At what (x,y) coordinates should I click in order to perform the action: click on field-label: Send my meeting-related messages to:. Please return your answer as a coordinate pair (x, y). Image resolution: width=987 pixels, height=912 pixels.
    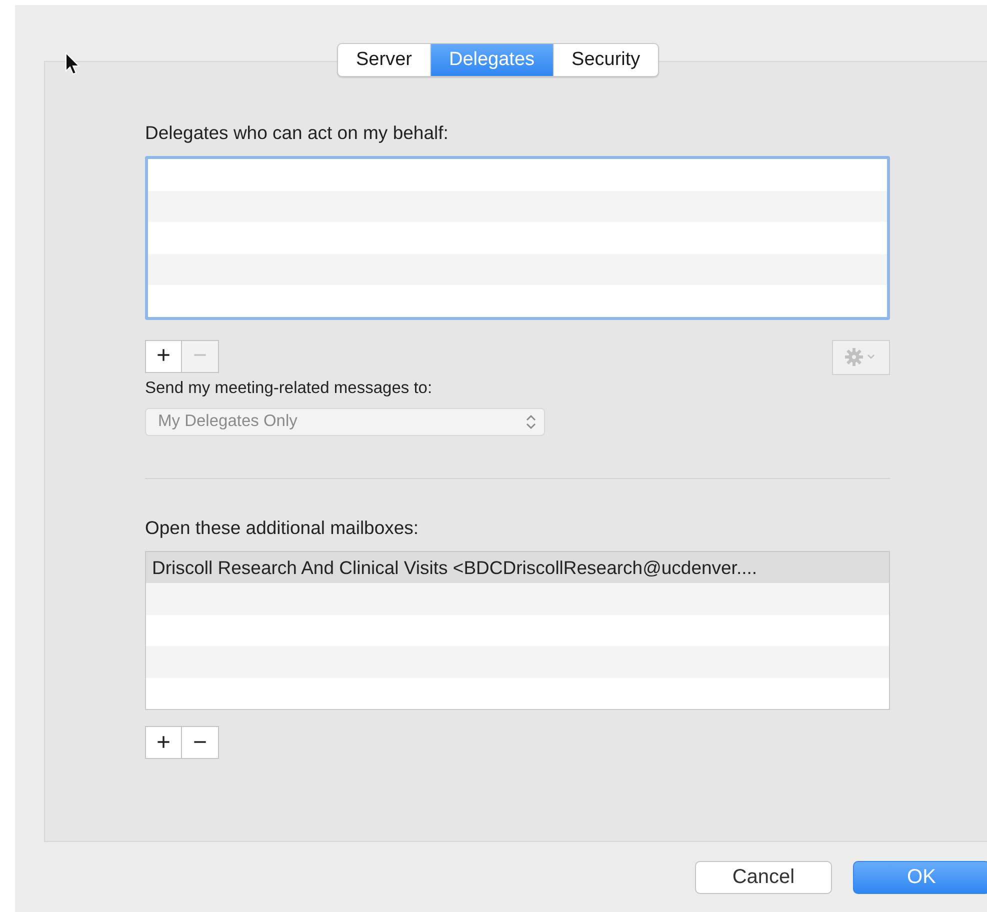
    Looking at the image, I should click on (288, 388).